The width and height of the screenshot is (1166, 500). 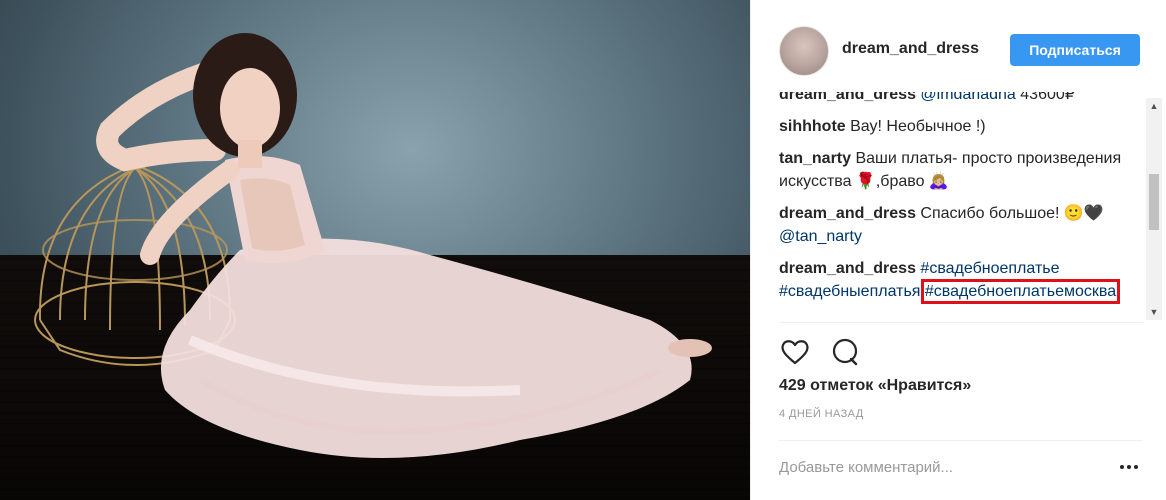 I want to click on comment-mention: @imdarladna, so click(x=967, y=97).